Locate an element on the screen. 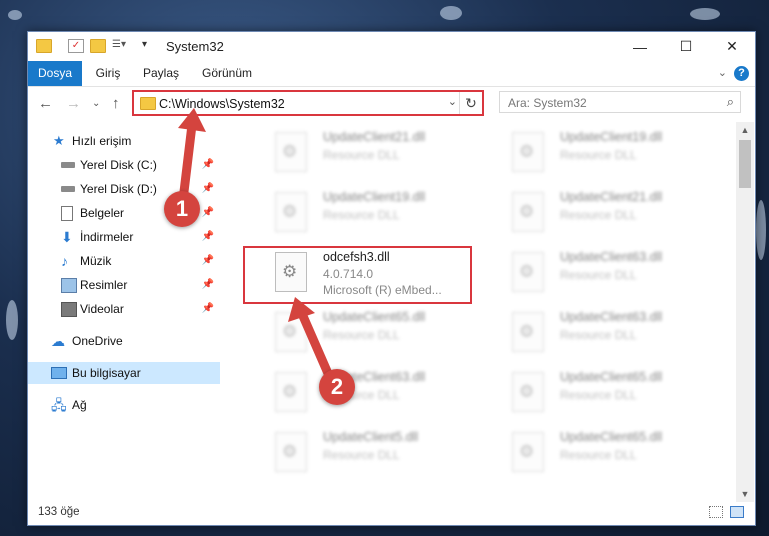  item-count: 133 öğe is located at coordinates (59, 512).